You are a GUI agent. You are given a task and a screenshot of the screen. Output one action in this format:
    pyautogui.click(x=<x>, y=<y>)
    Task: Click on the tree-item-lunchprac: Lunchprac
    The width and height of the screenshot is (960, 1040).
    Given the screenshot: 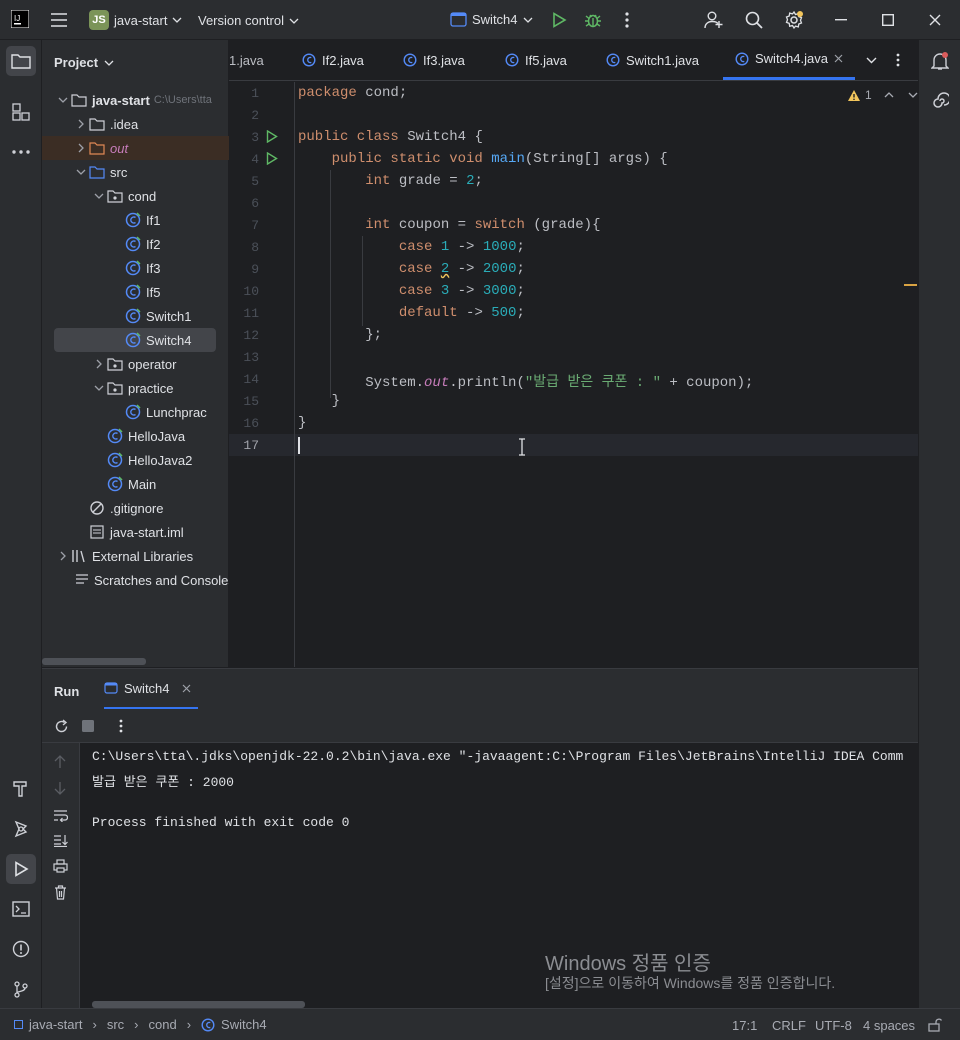 What is the action you would take?
    pyautogui.click(x=135, y=412)
    